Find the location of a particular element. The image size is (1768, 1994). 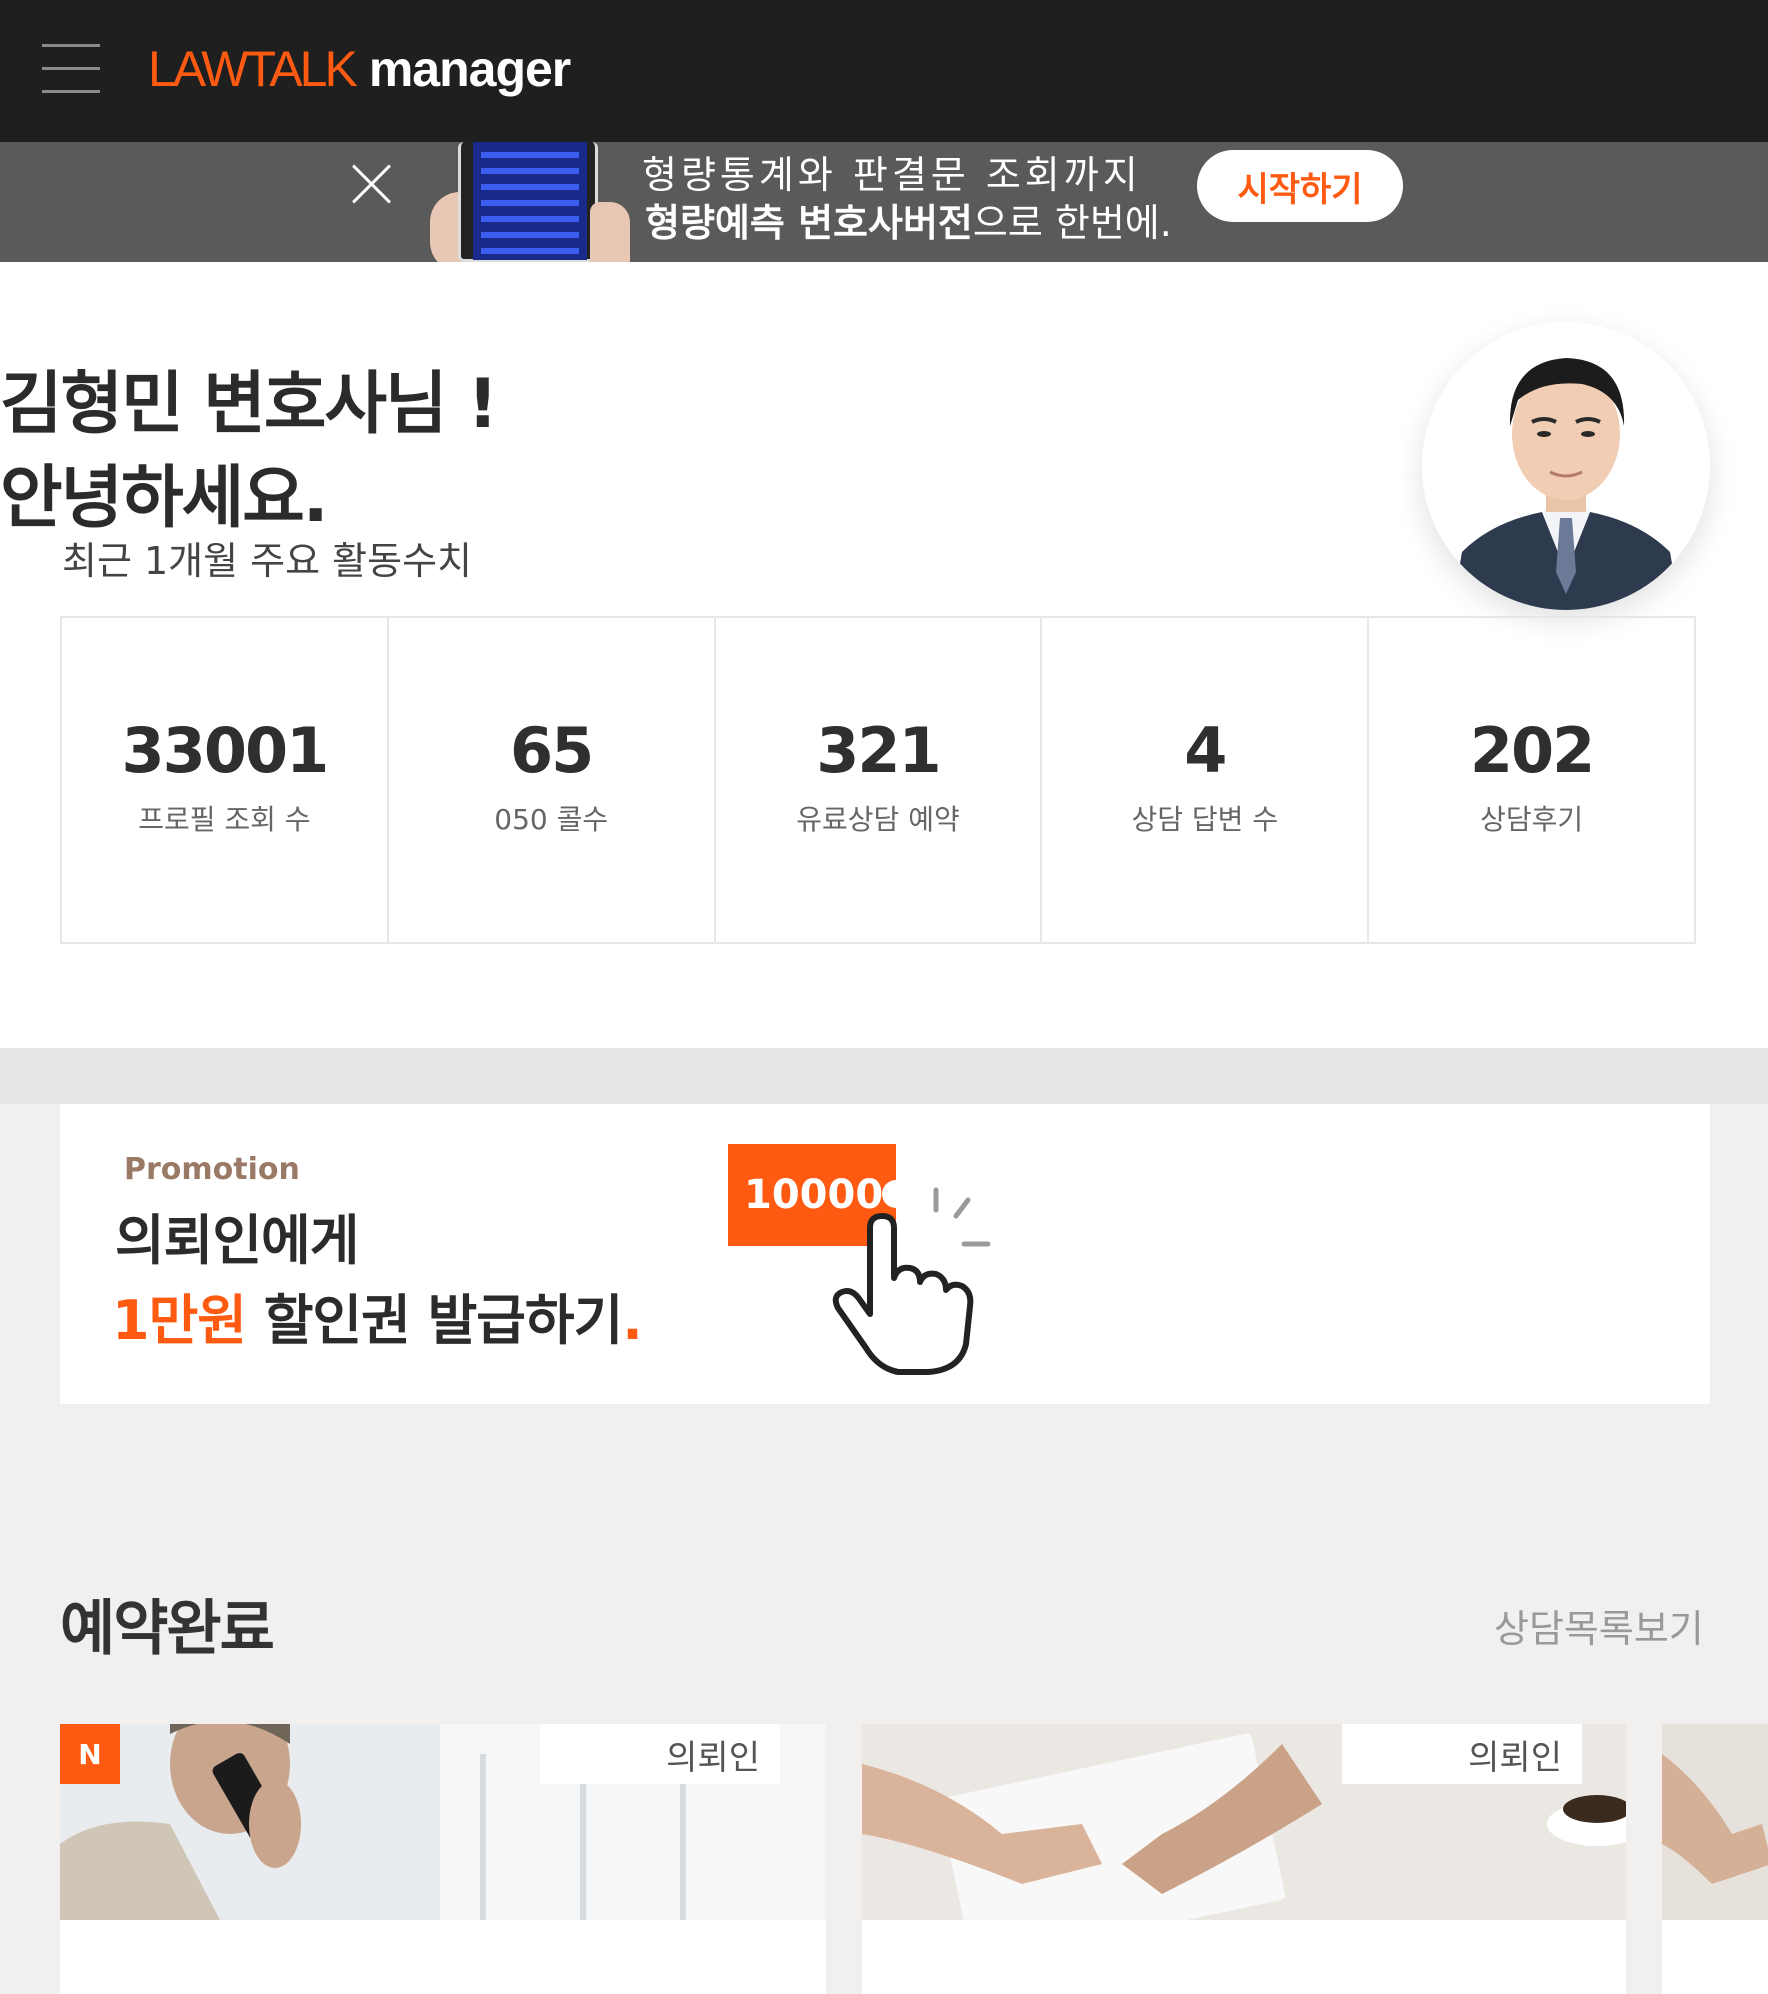

close-icon is located at coordinates (372, 184).